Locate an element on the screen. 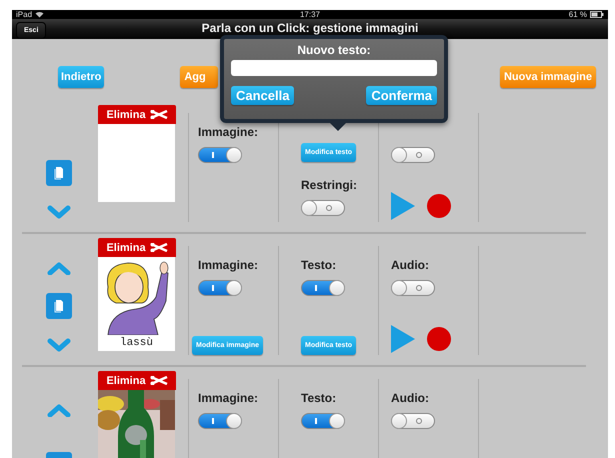 The width and height of the screenshot is (615, 458). image-caption: lassù is located at coordinates (136, 343).